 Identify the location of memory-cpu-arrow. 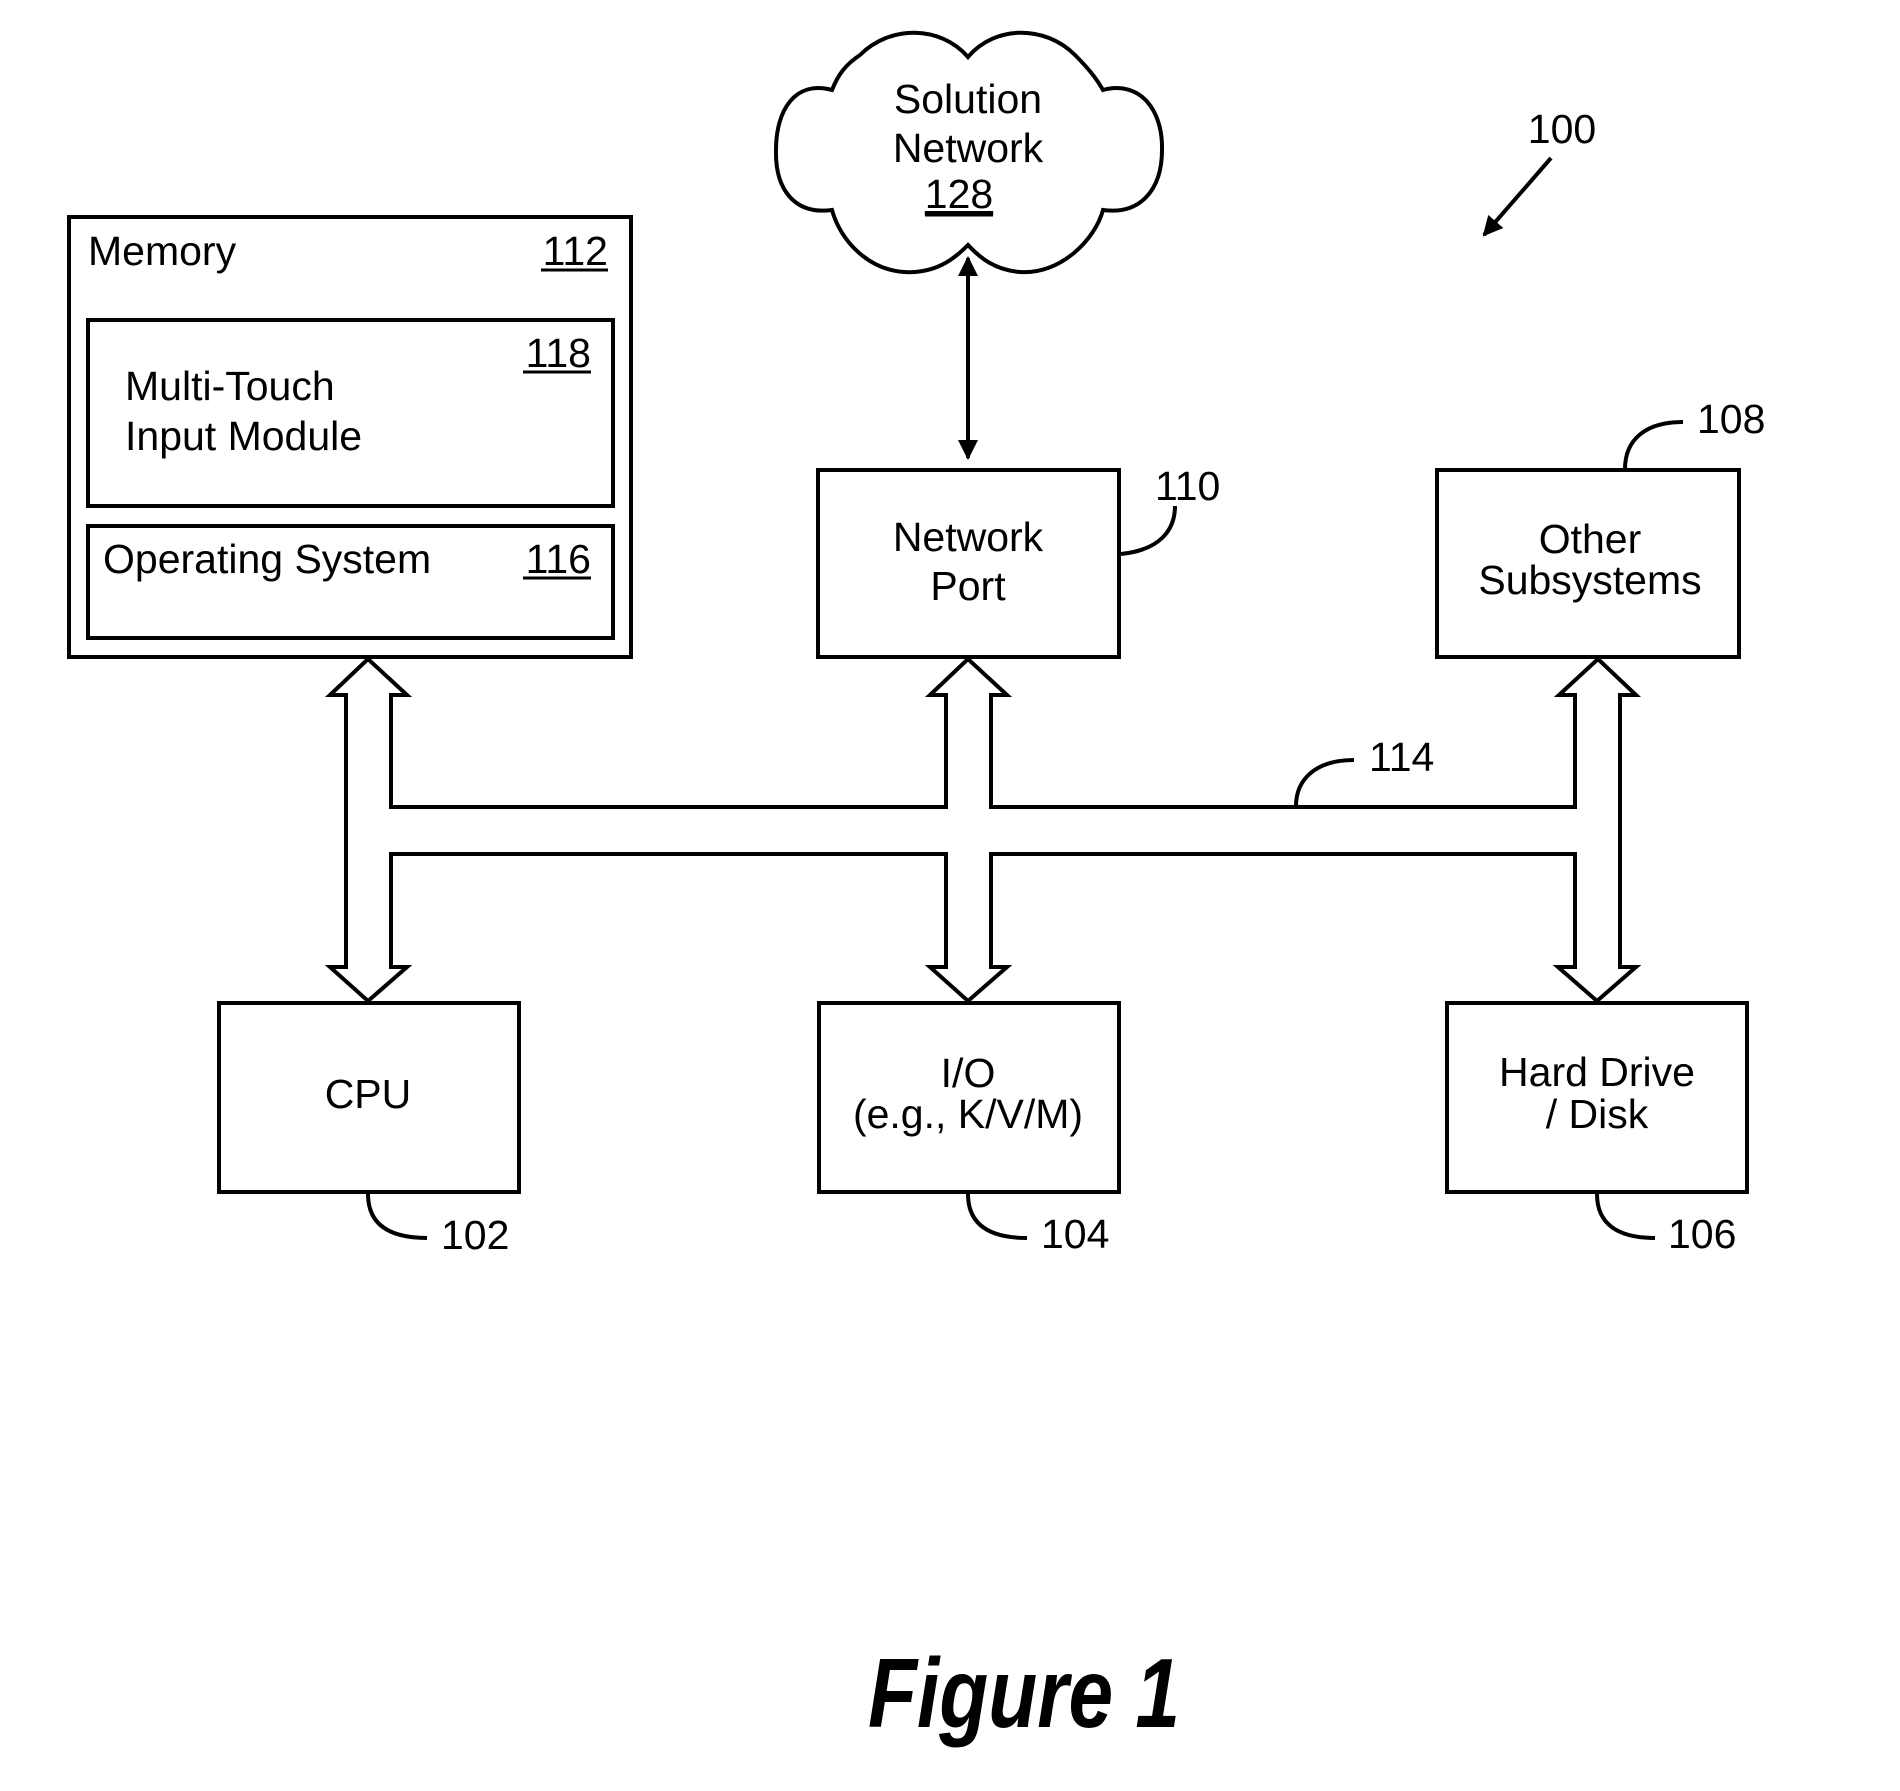
(983, 830).